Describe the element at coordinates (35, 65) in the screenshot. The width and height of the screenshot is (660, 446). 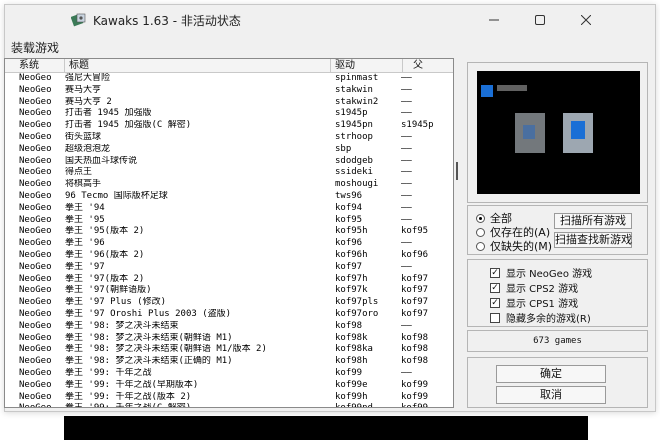
I see `column-header-system: 系统` at that location.